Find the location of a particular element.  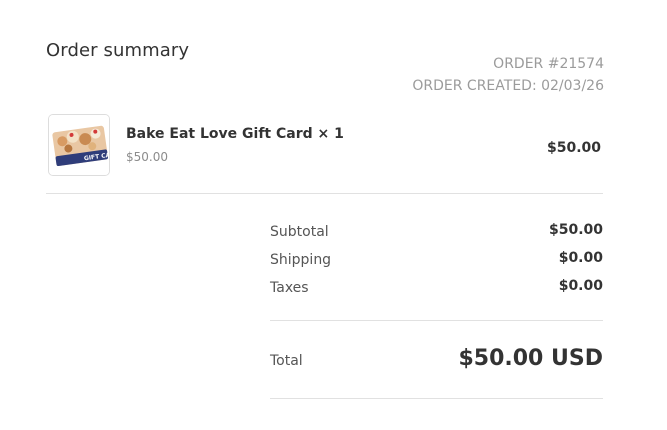

items-divider is located at coordinates (324, 193).